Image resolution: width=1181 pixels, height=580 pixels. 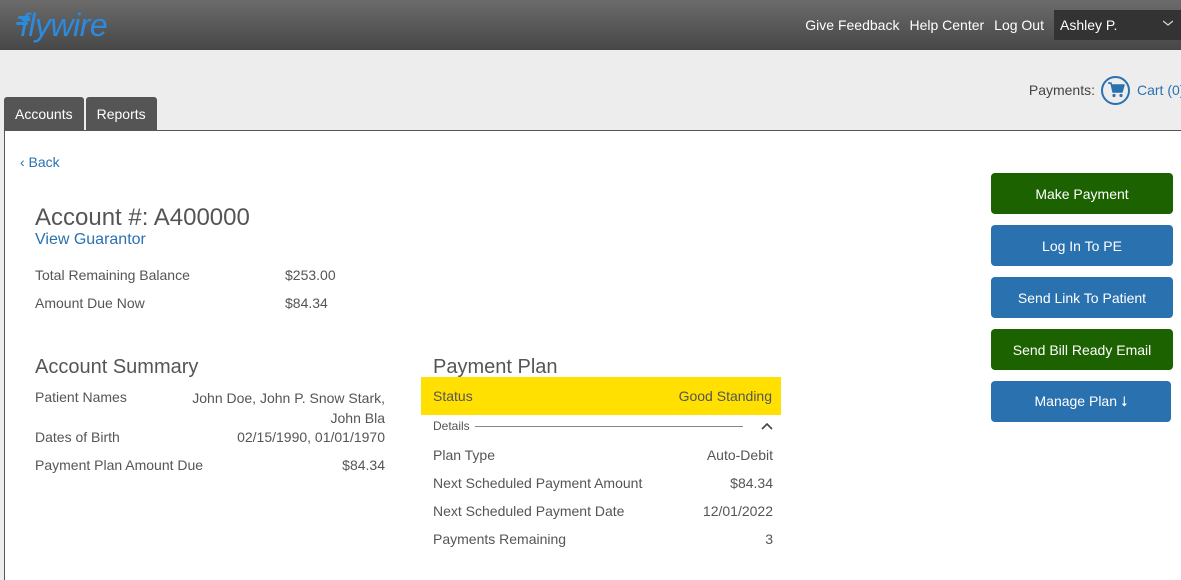 I want to click on plan-detail-row: Next Scheduled Payment Date 12/01/2022, so click(x=603, y=511).